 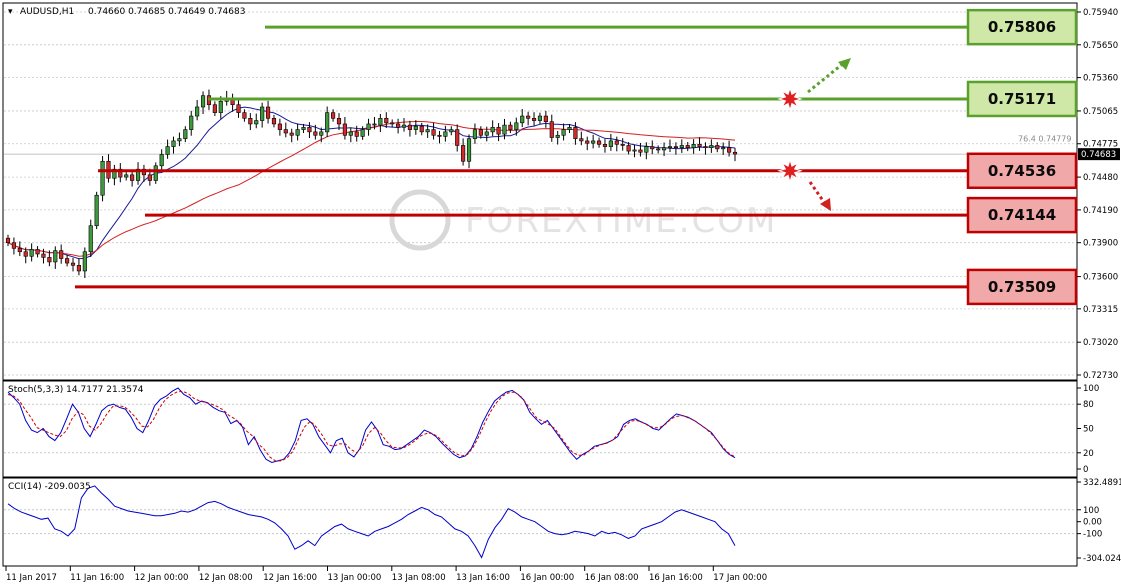 What do you see at coordinates (1022, 171) in the screenshot?
I see `level-label-0.74536: 0.74536` at bounding box center [1022, 171].